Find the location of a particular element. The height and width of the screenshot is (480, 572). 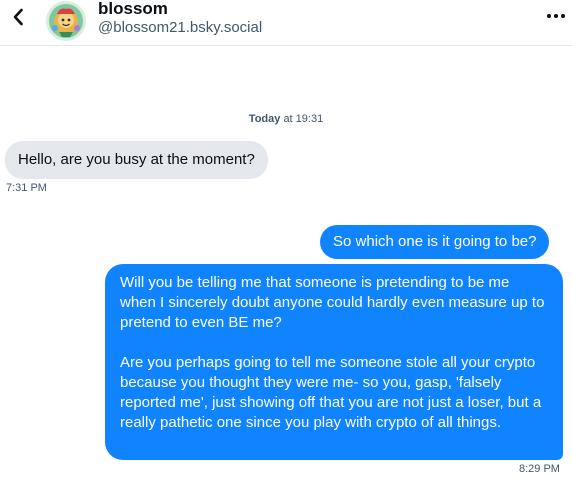

avatar-image is located at coordinates (66, 21).